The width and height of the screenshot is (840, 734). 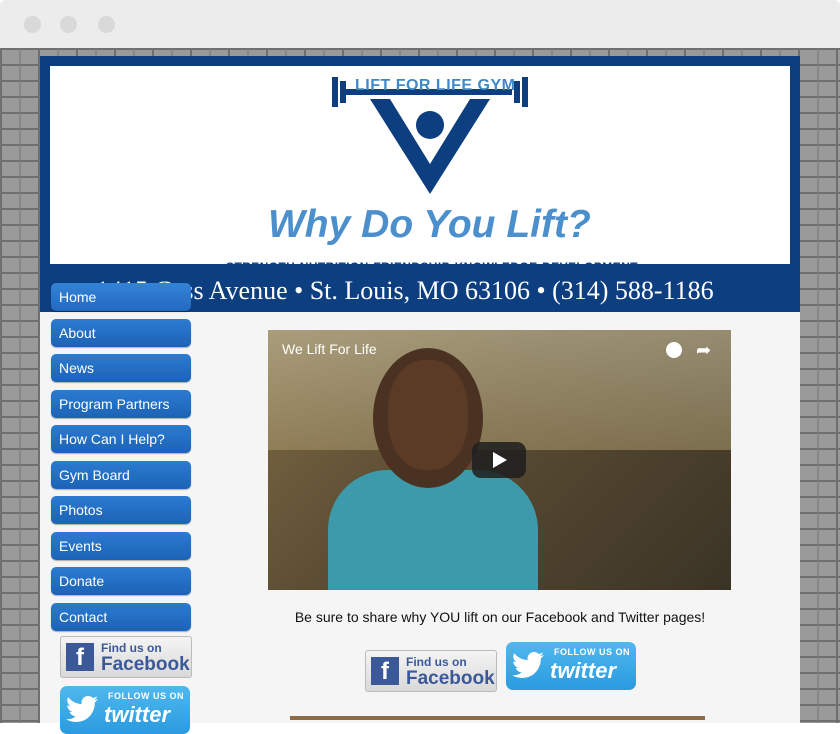 What do you see at coordinates (329, 349) in the screenshot?
I see `video-title: We Lift For Life` at bounding box center [329, 349].